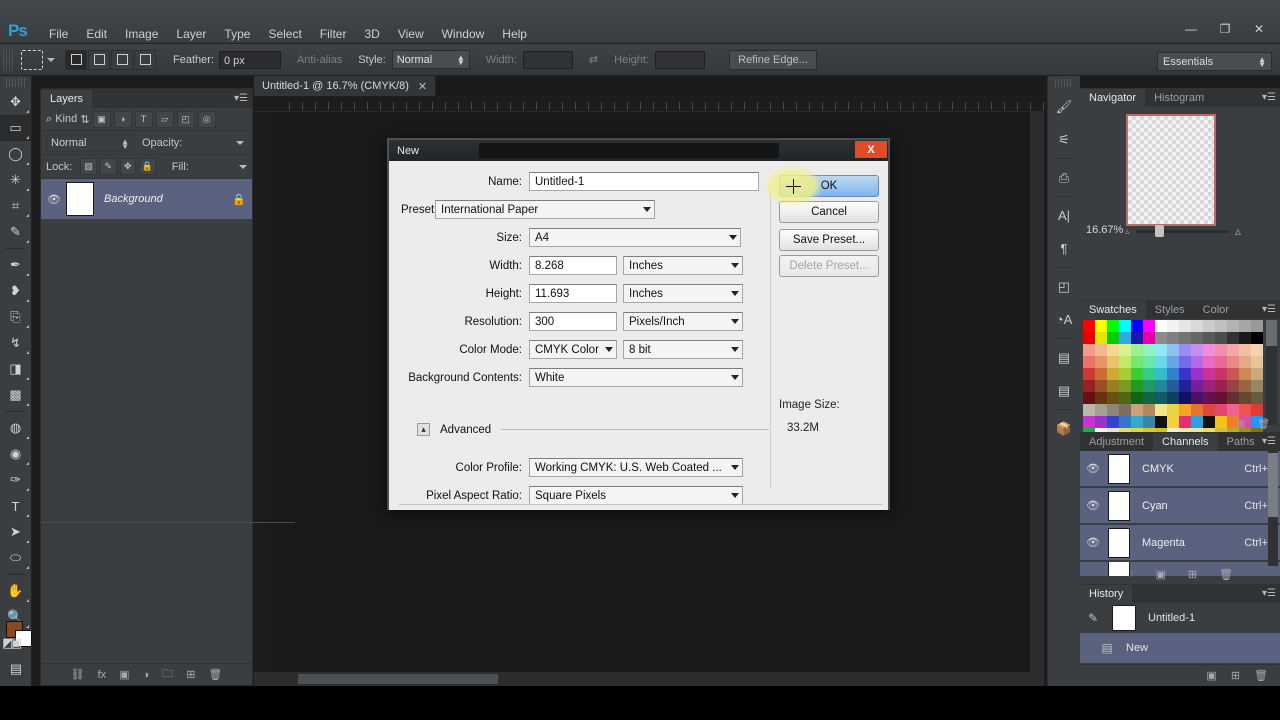  Describe the element at coordinates (1269, 441) in the screenshot. I see `channels-panel-menu-icon: ▾☰` at that location.